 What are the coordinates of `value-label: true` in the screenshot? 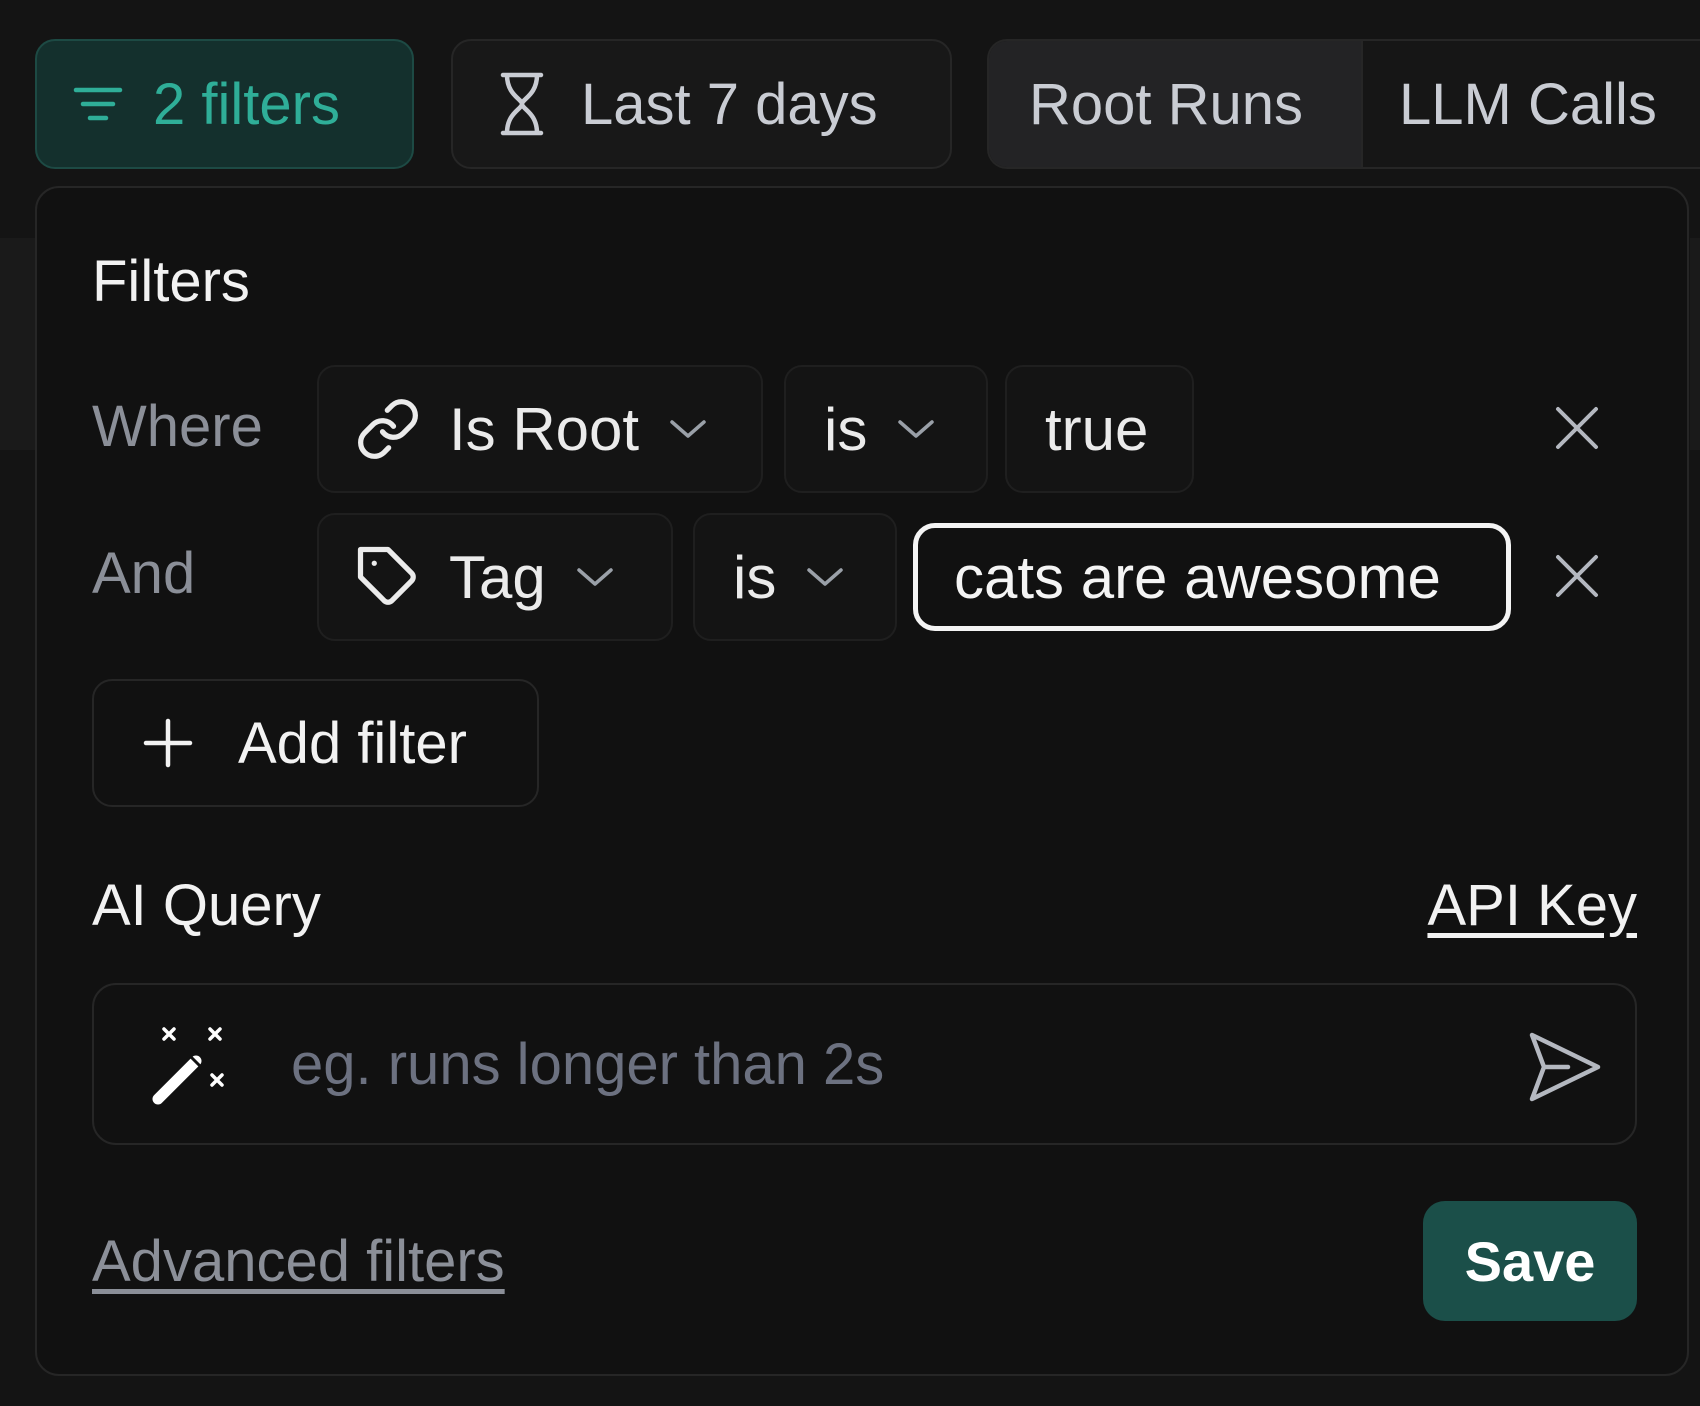 It's located at (1097, 429).